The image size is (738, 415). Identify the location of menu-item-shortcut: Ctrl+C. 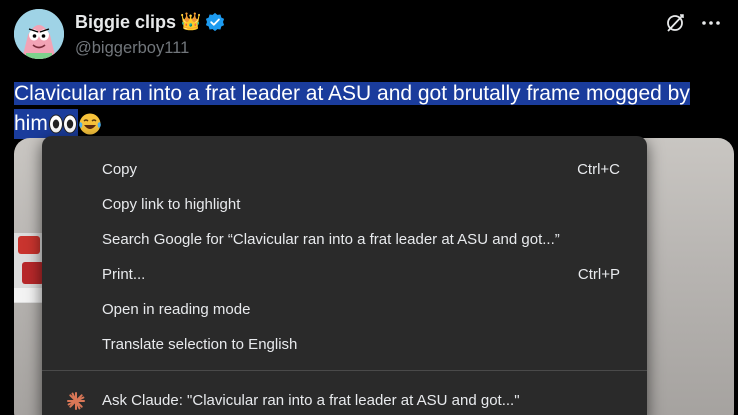
(598, 169).